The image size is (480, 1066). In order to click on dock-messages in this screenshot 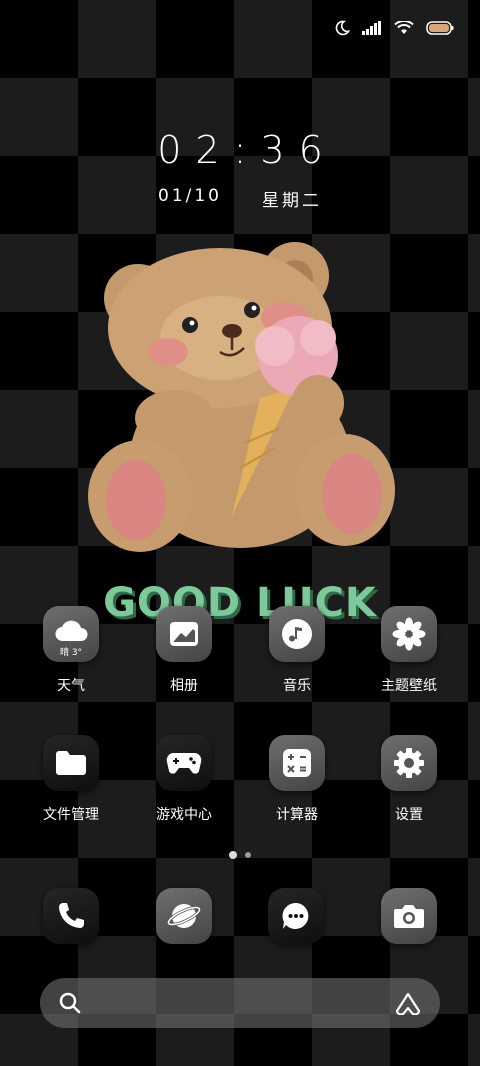, I will do `click(296, 916)`.